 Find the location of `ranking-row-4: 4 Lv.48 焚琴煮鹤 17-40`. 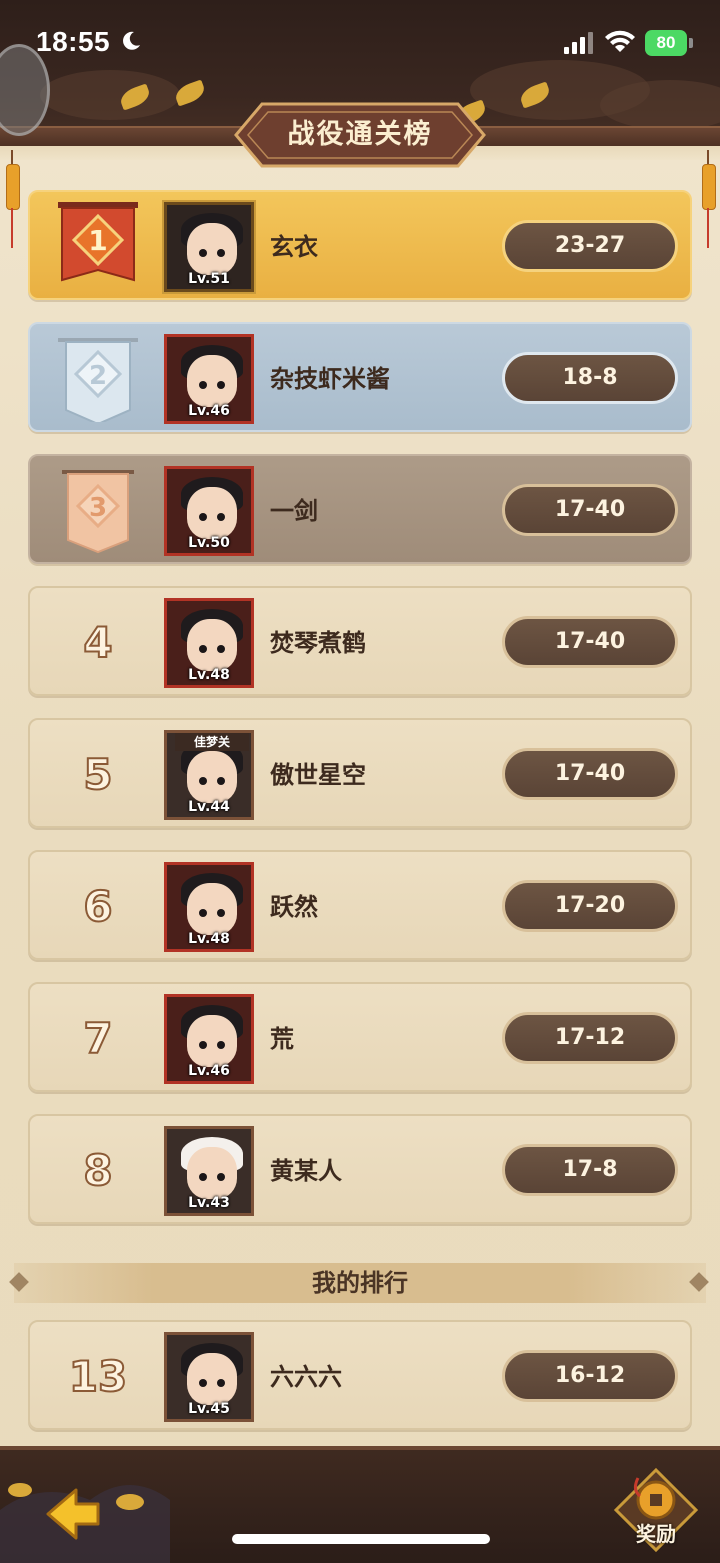

ranking-row-4: 4 Lv.48 焚琴煮鹤 17-40 is located at coordinates (360, 641).